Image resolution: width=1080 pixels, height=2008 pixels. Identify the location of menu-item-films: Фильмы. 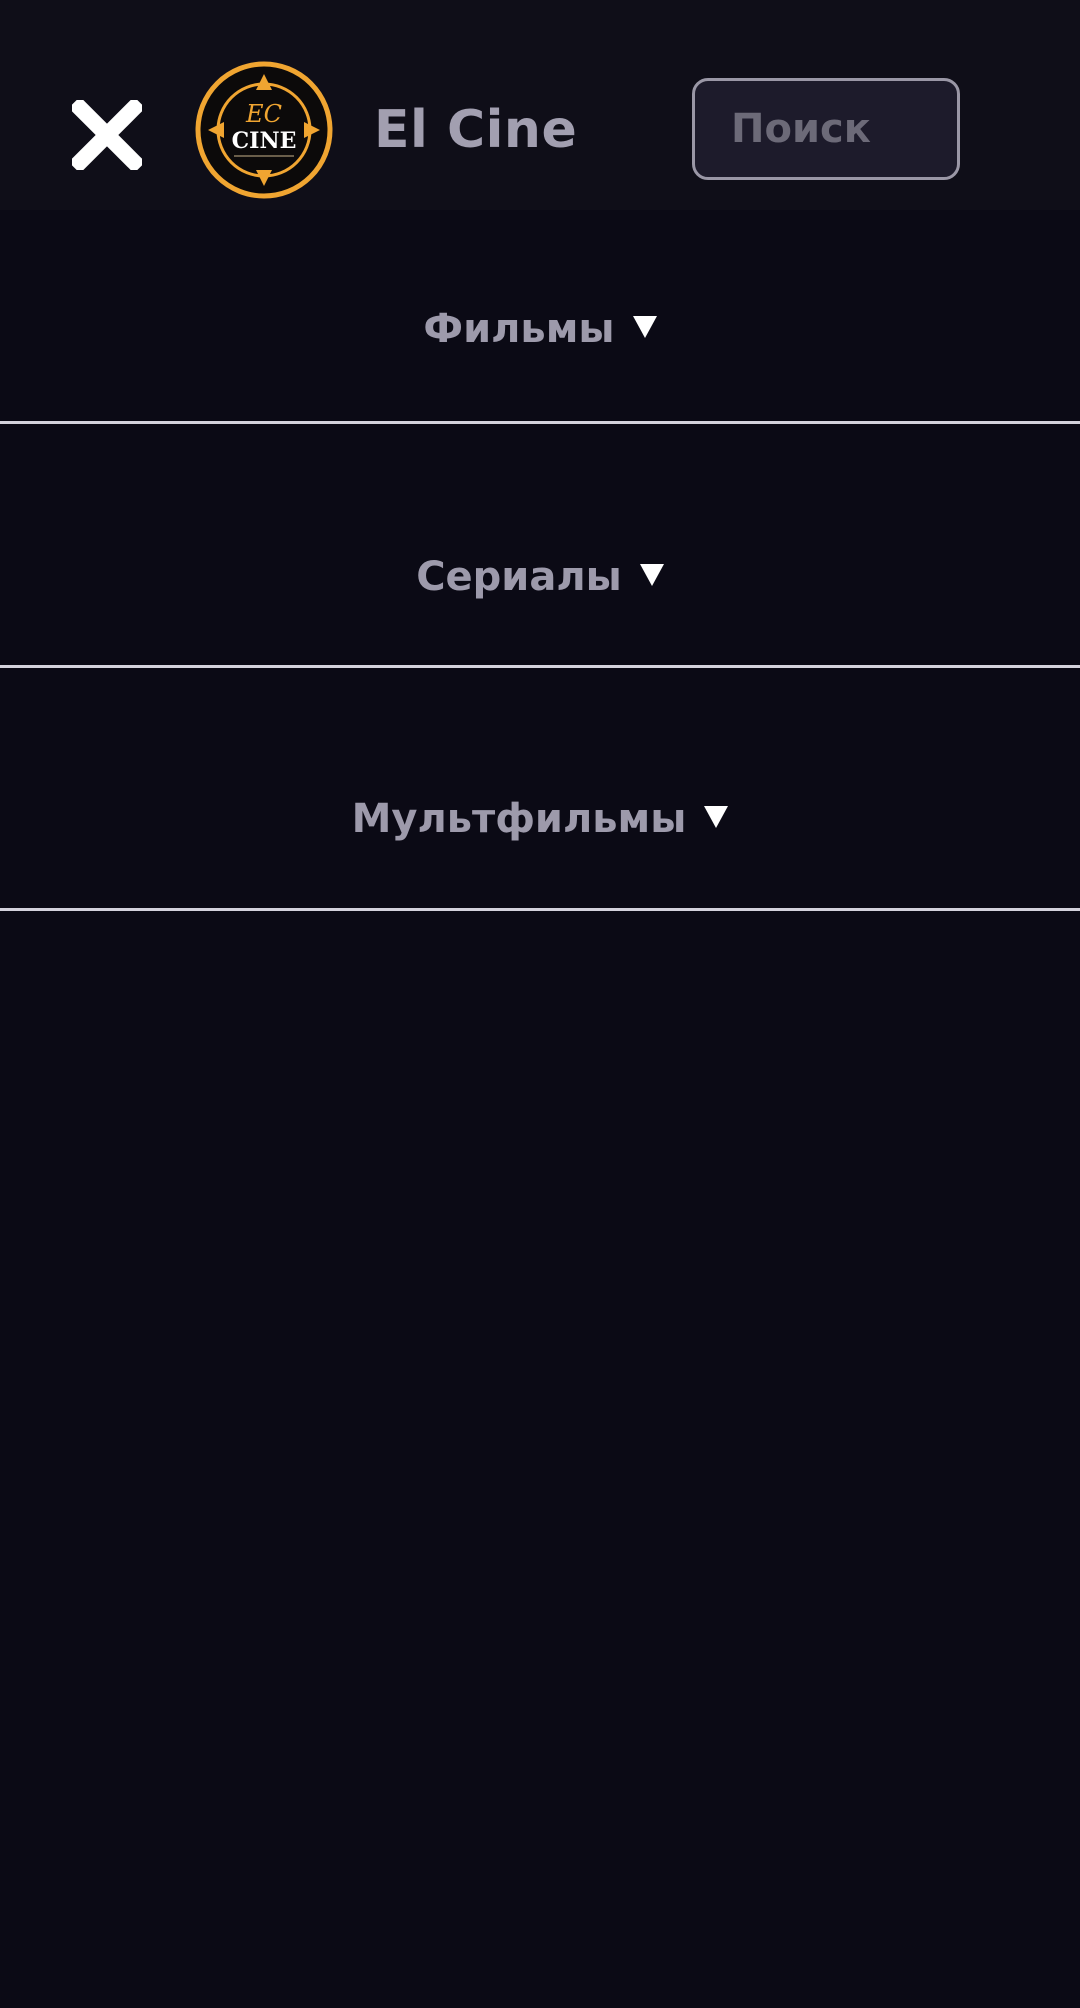
(540, 317).